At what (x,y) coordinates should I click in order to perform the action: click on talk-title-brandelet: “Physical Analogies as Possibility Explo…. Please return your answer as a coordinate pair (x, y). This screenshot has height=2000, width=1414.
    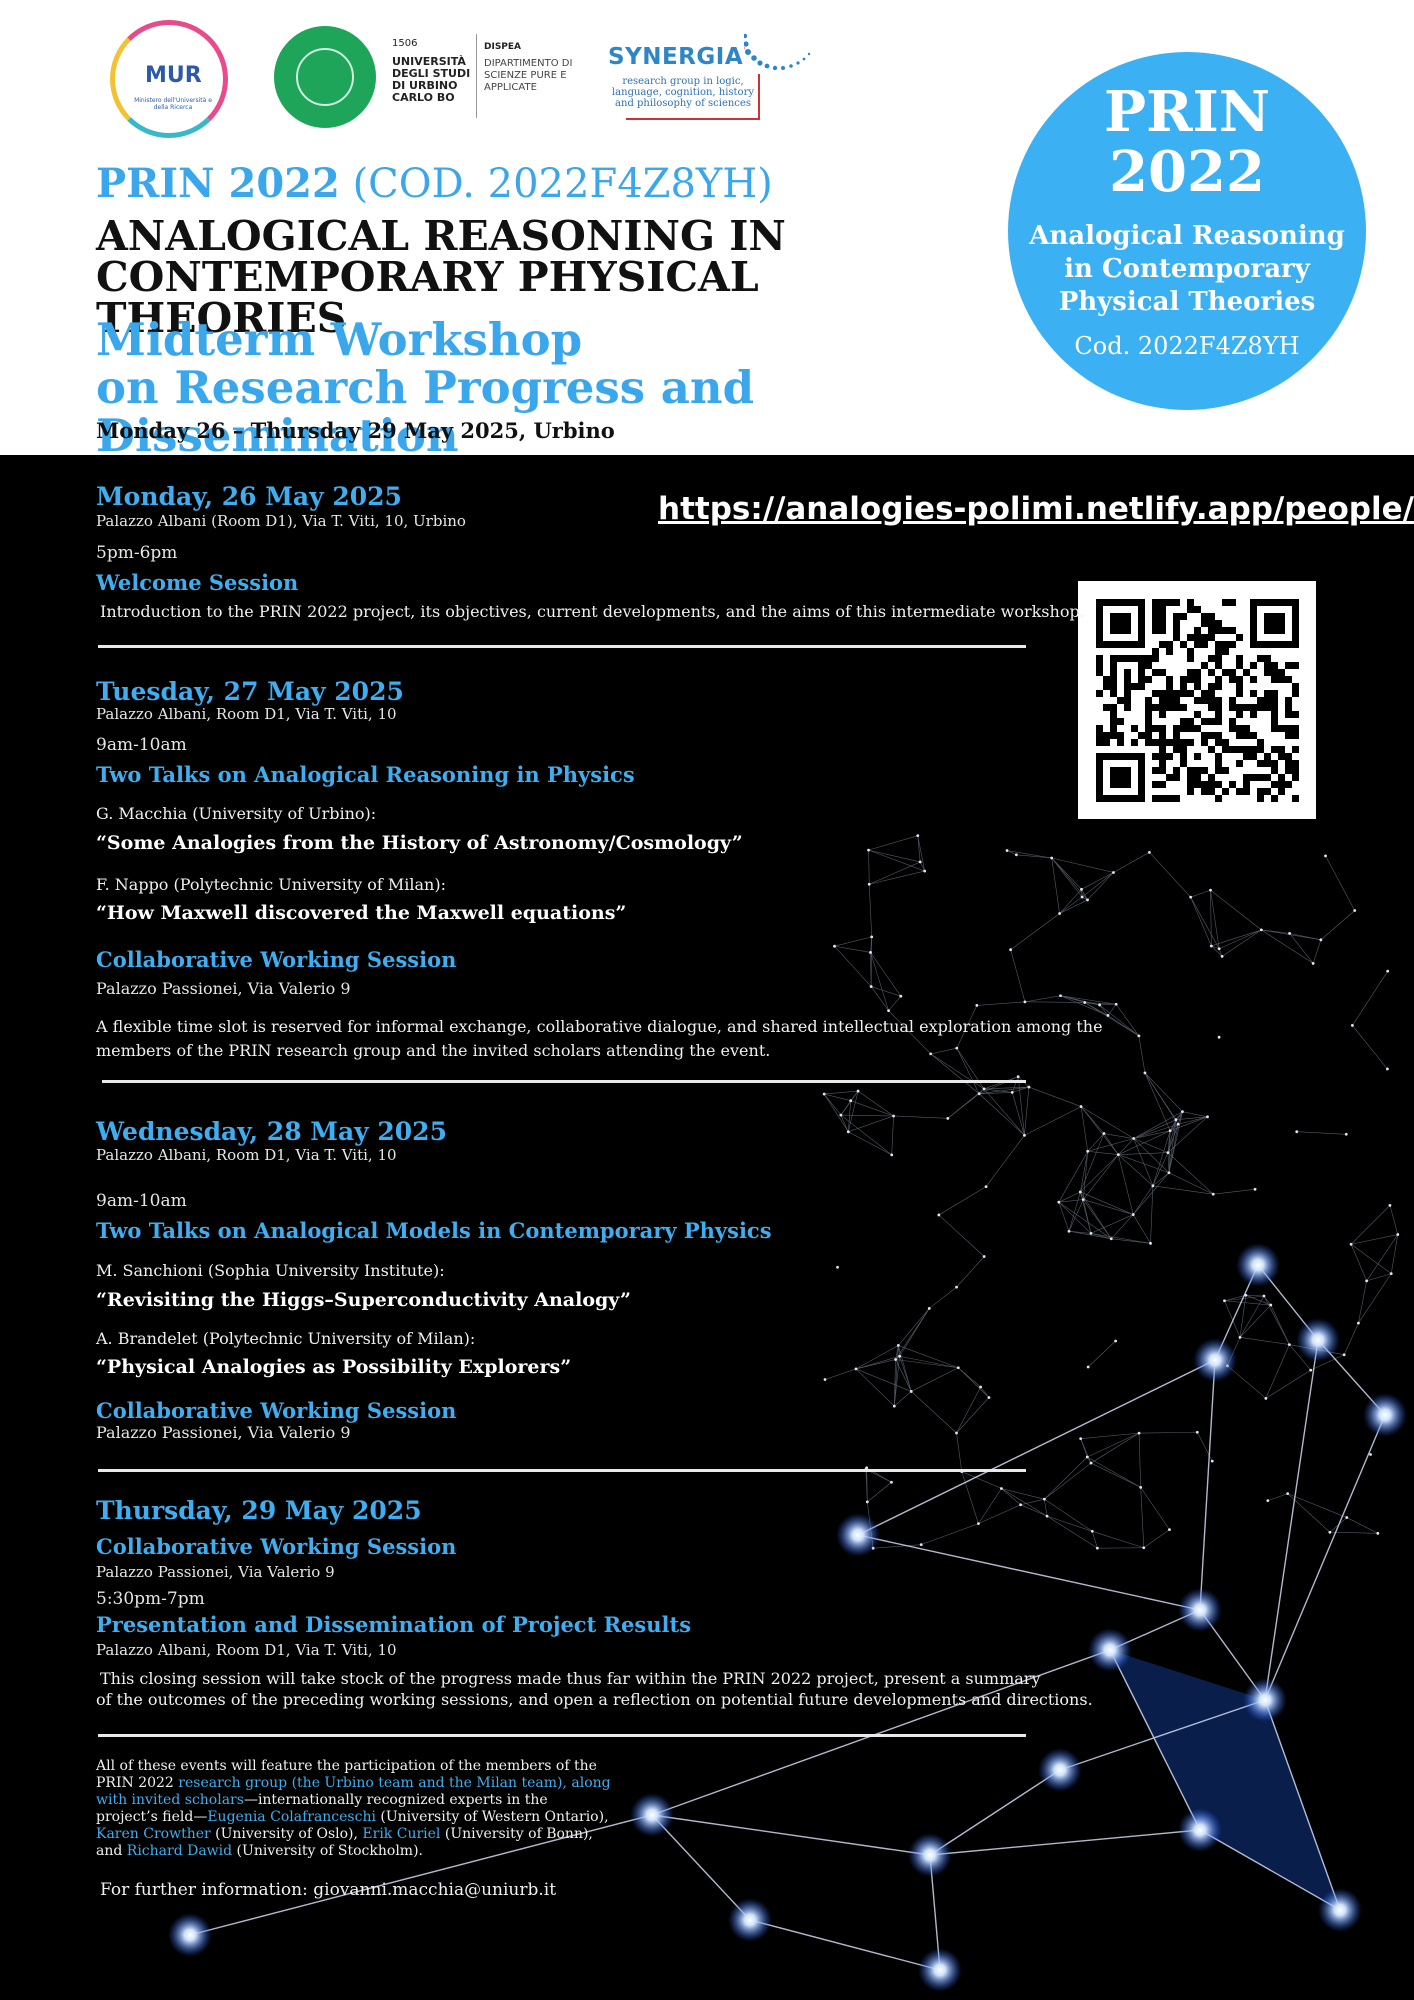
    Looking at the image, I should click on (334, 1367).